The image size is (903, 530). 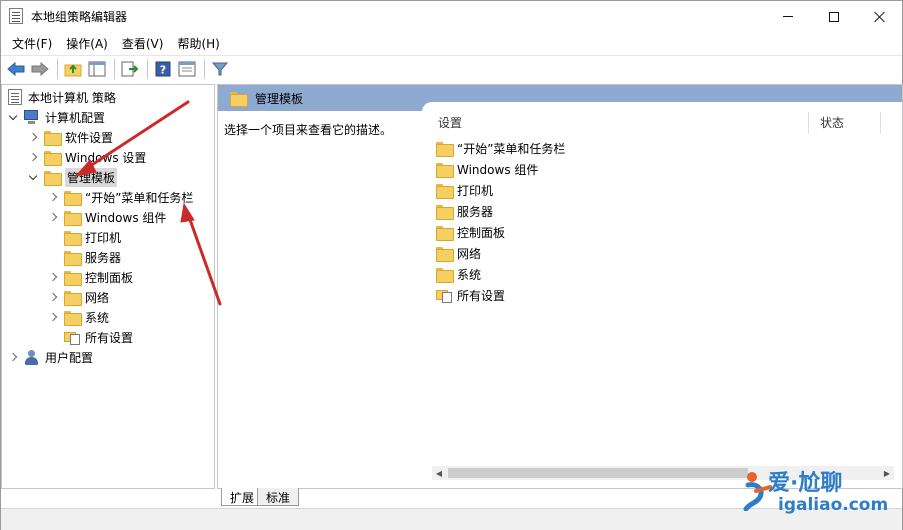 What do you see at coordinates (470, 295) in the screenshot?
I see `list-item: 所有设置` at bounding box center [470, 295].